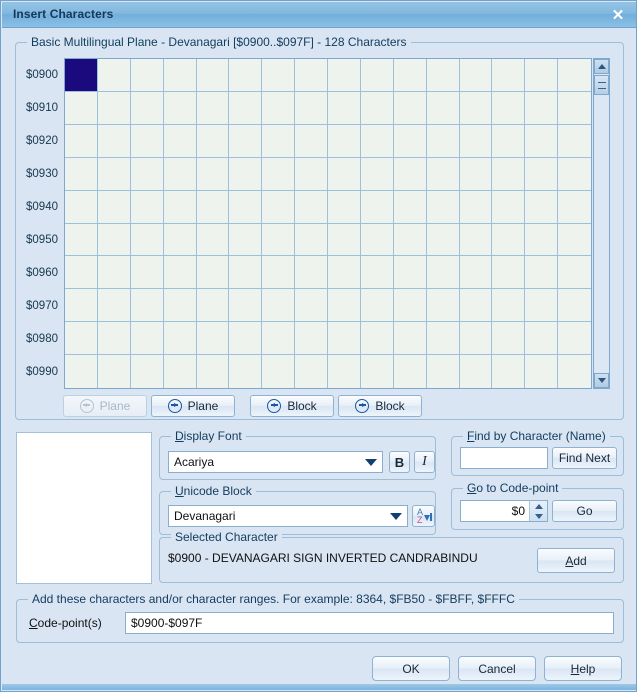 The width and height of the screenshot is (637, 692). I want to click on sort-alpha-descending-icon: A Z, so click(423, 516).